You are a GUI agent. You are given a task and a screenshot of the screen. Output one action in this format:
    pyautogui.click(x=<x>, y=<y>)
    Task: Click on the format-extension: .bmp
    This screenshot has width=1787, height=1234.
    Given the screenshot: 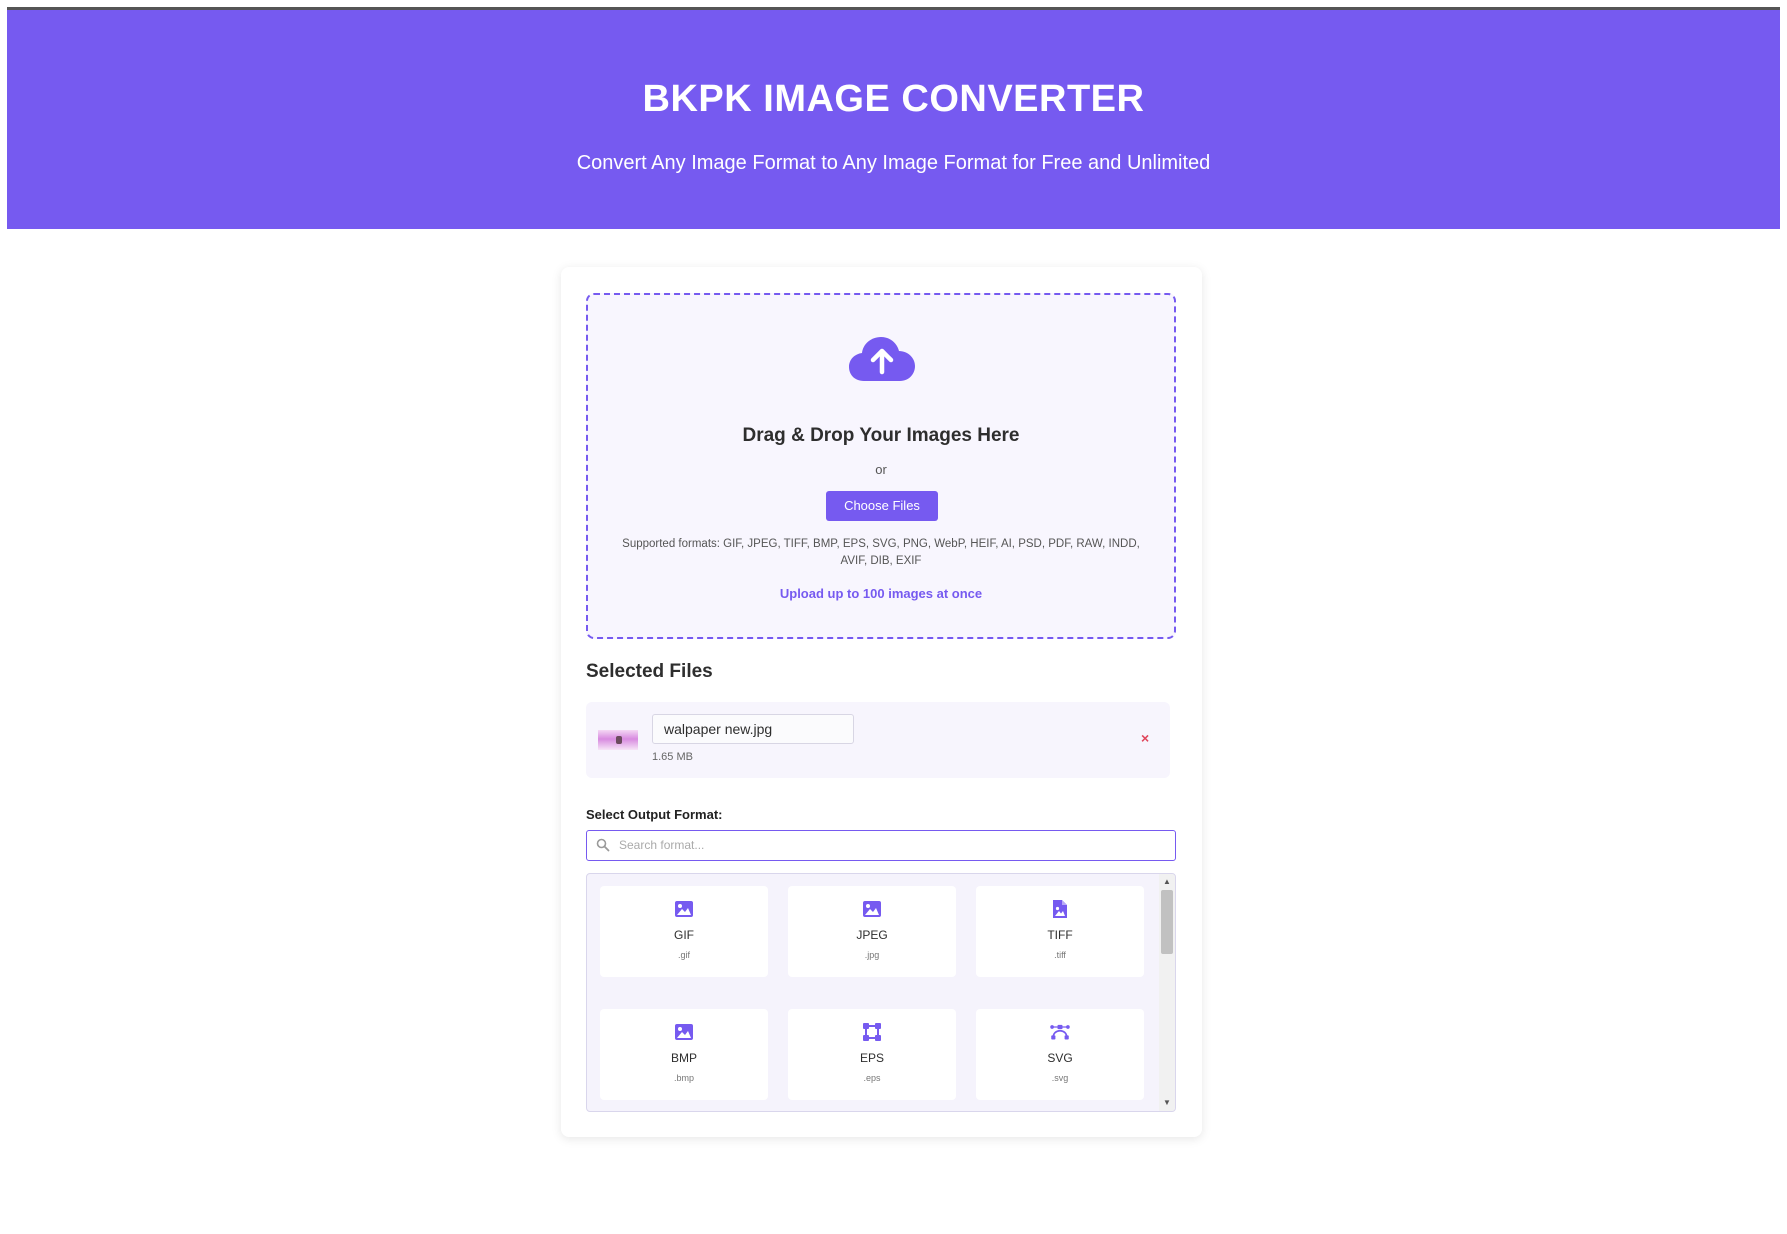 What is the action you would take?
    pyautogui.click(x=683, y=1078)
    